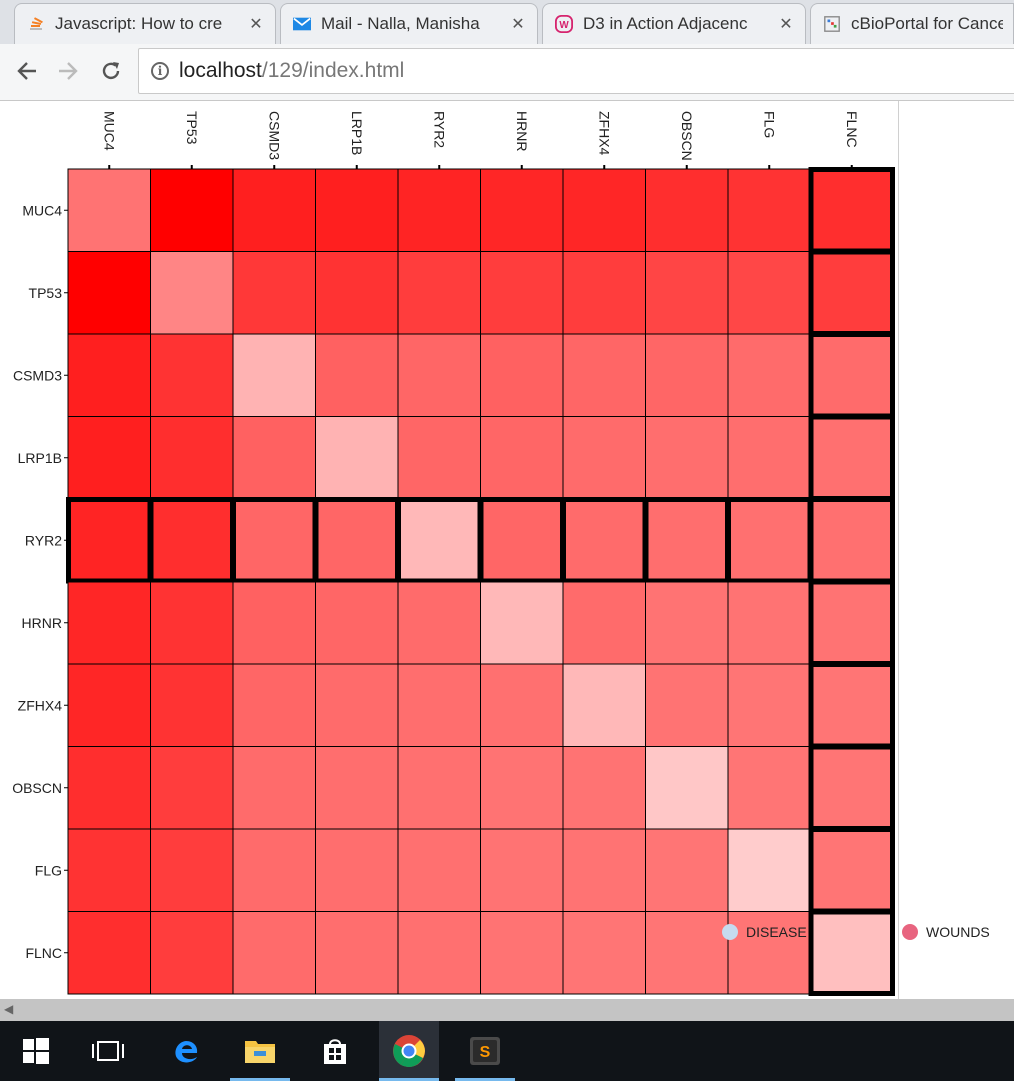 The image size is (1014, 1081). I want to click on tab-mail: Mail - Nalla, Manisha ✕, so click(409, 23).